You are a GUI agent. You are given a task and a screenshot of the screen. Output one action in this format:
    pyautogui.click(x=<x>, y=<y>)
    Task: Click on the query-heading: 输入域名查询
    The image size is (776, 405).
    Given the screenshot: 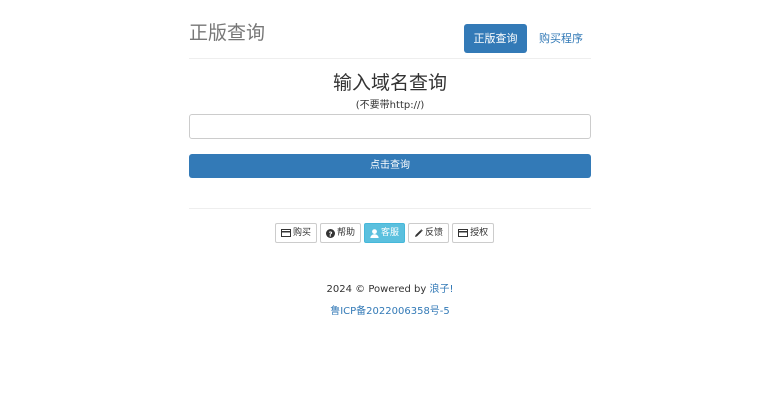 What is the action you would take?
    pyautogui.click(x=389, y=83)
    